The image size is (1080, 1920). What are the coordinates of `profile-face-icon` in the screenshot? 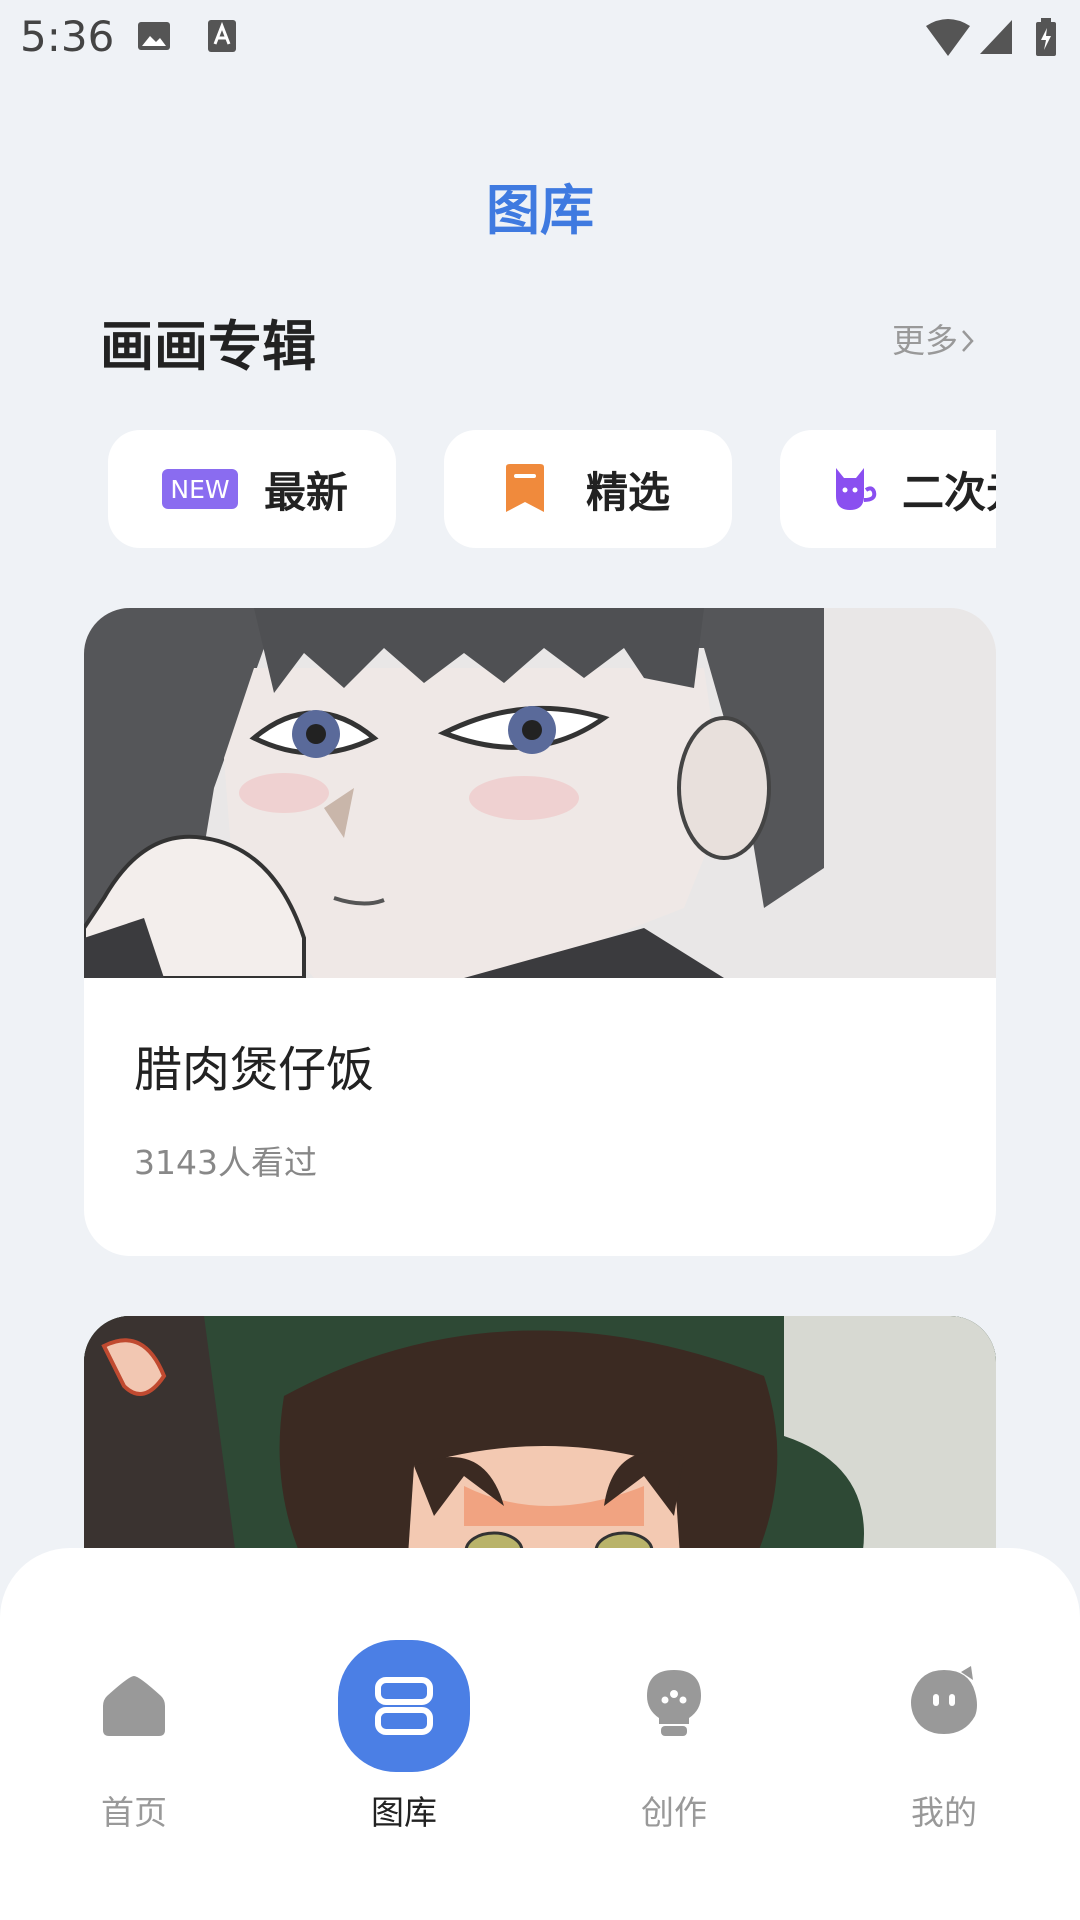 It's located at (944, 1700).